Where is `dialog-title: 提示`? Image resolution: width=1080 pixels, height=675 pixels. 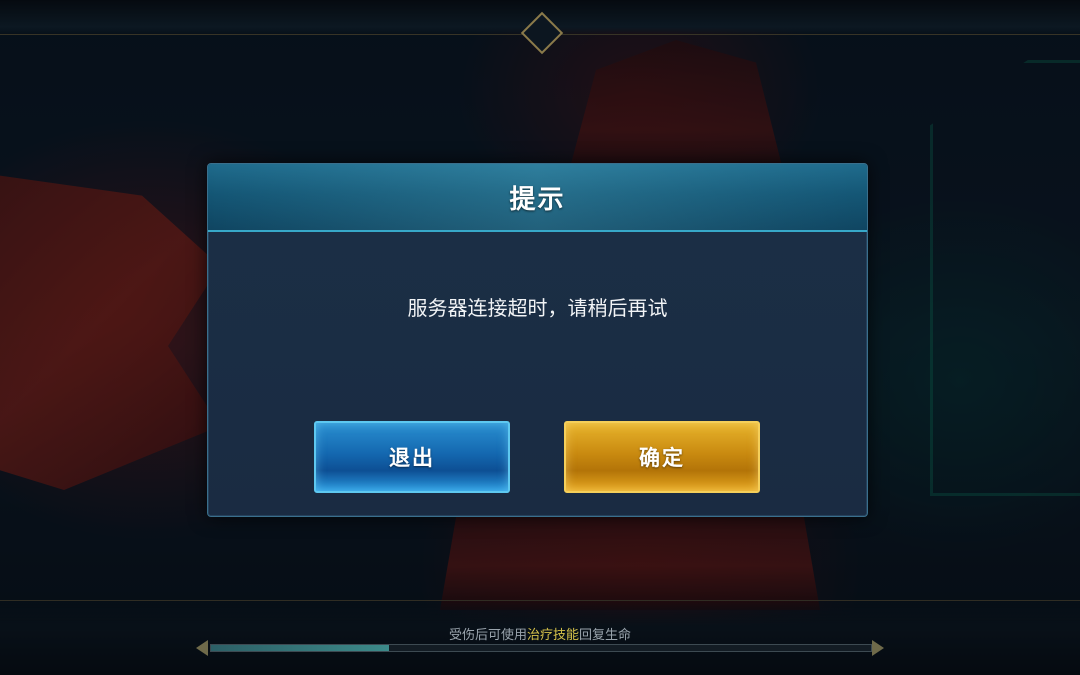 dialog-title: 提示 is located at coordinates (537, 199).